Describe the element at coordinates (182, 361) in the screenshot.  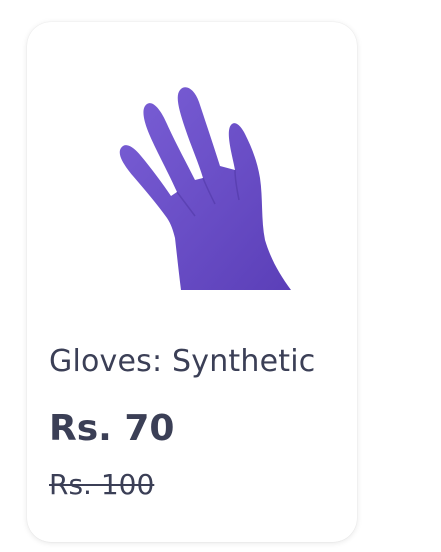
I see `product-name: Gloves: Synthetic` at that location.